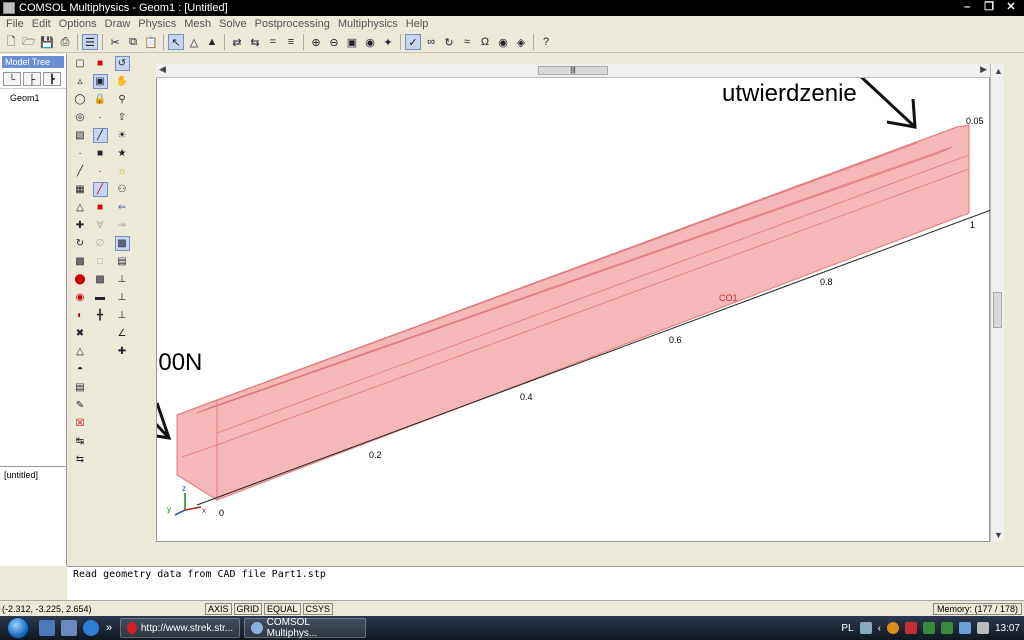 This screenshot has height=640, width=1024. Describe the element at coordinates (503, 42) in the screenshot. I see `mesh-icon: ◉` at that location.